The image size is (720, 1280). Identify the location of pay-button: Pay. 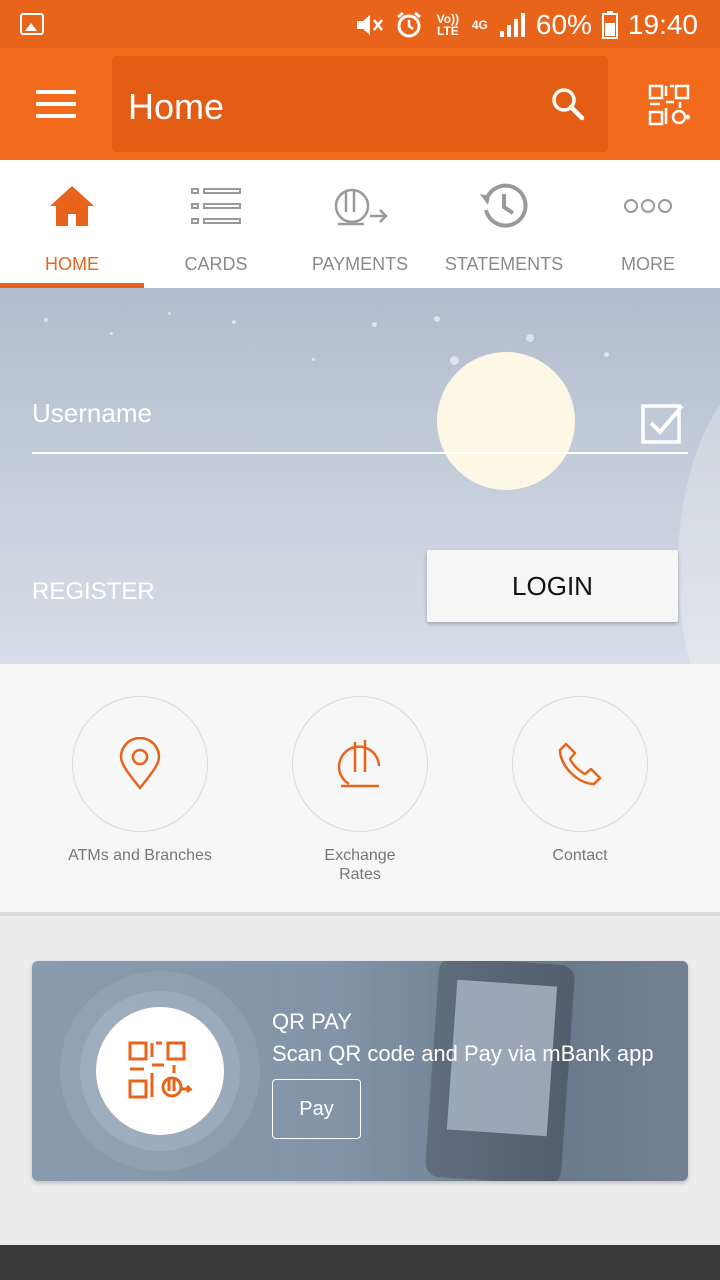
(316, 1109).